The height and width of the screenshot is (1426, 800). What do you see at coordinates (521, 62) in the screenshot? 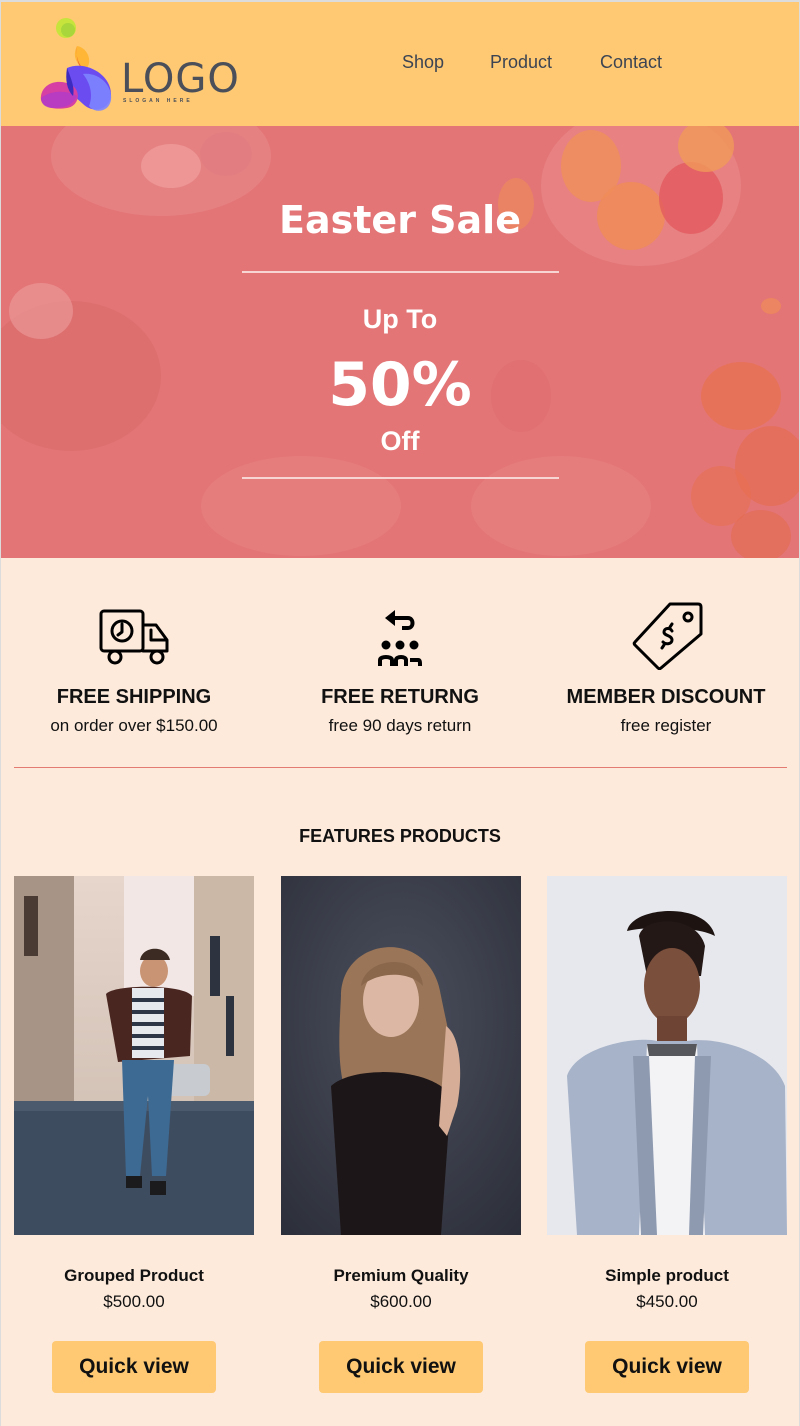
I see `nav-link-product: Product` at bounding box center [521, 62].